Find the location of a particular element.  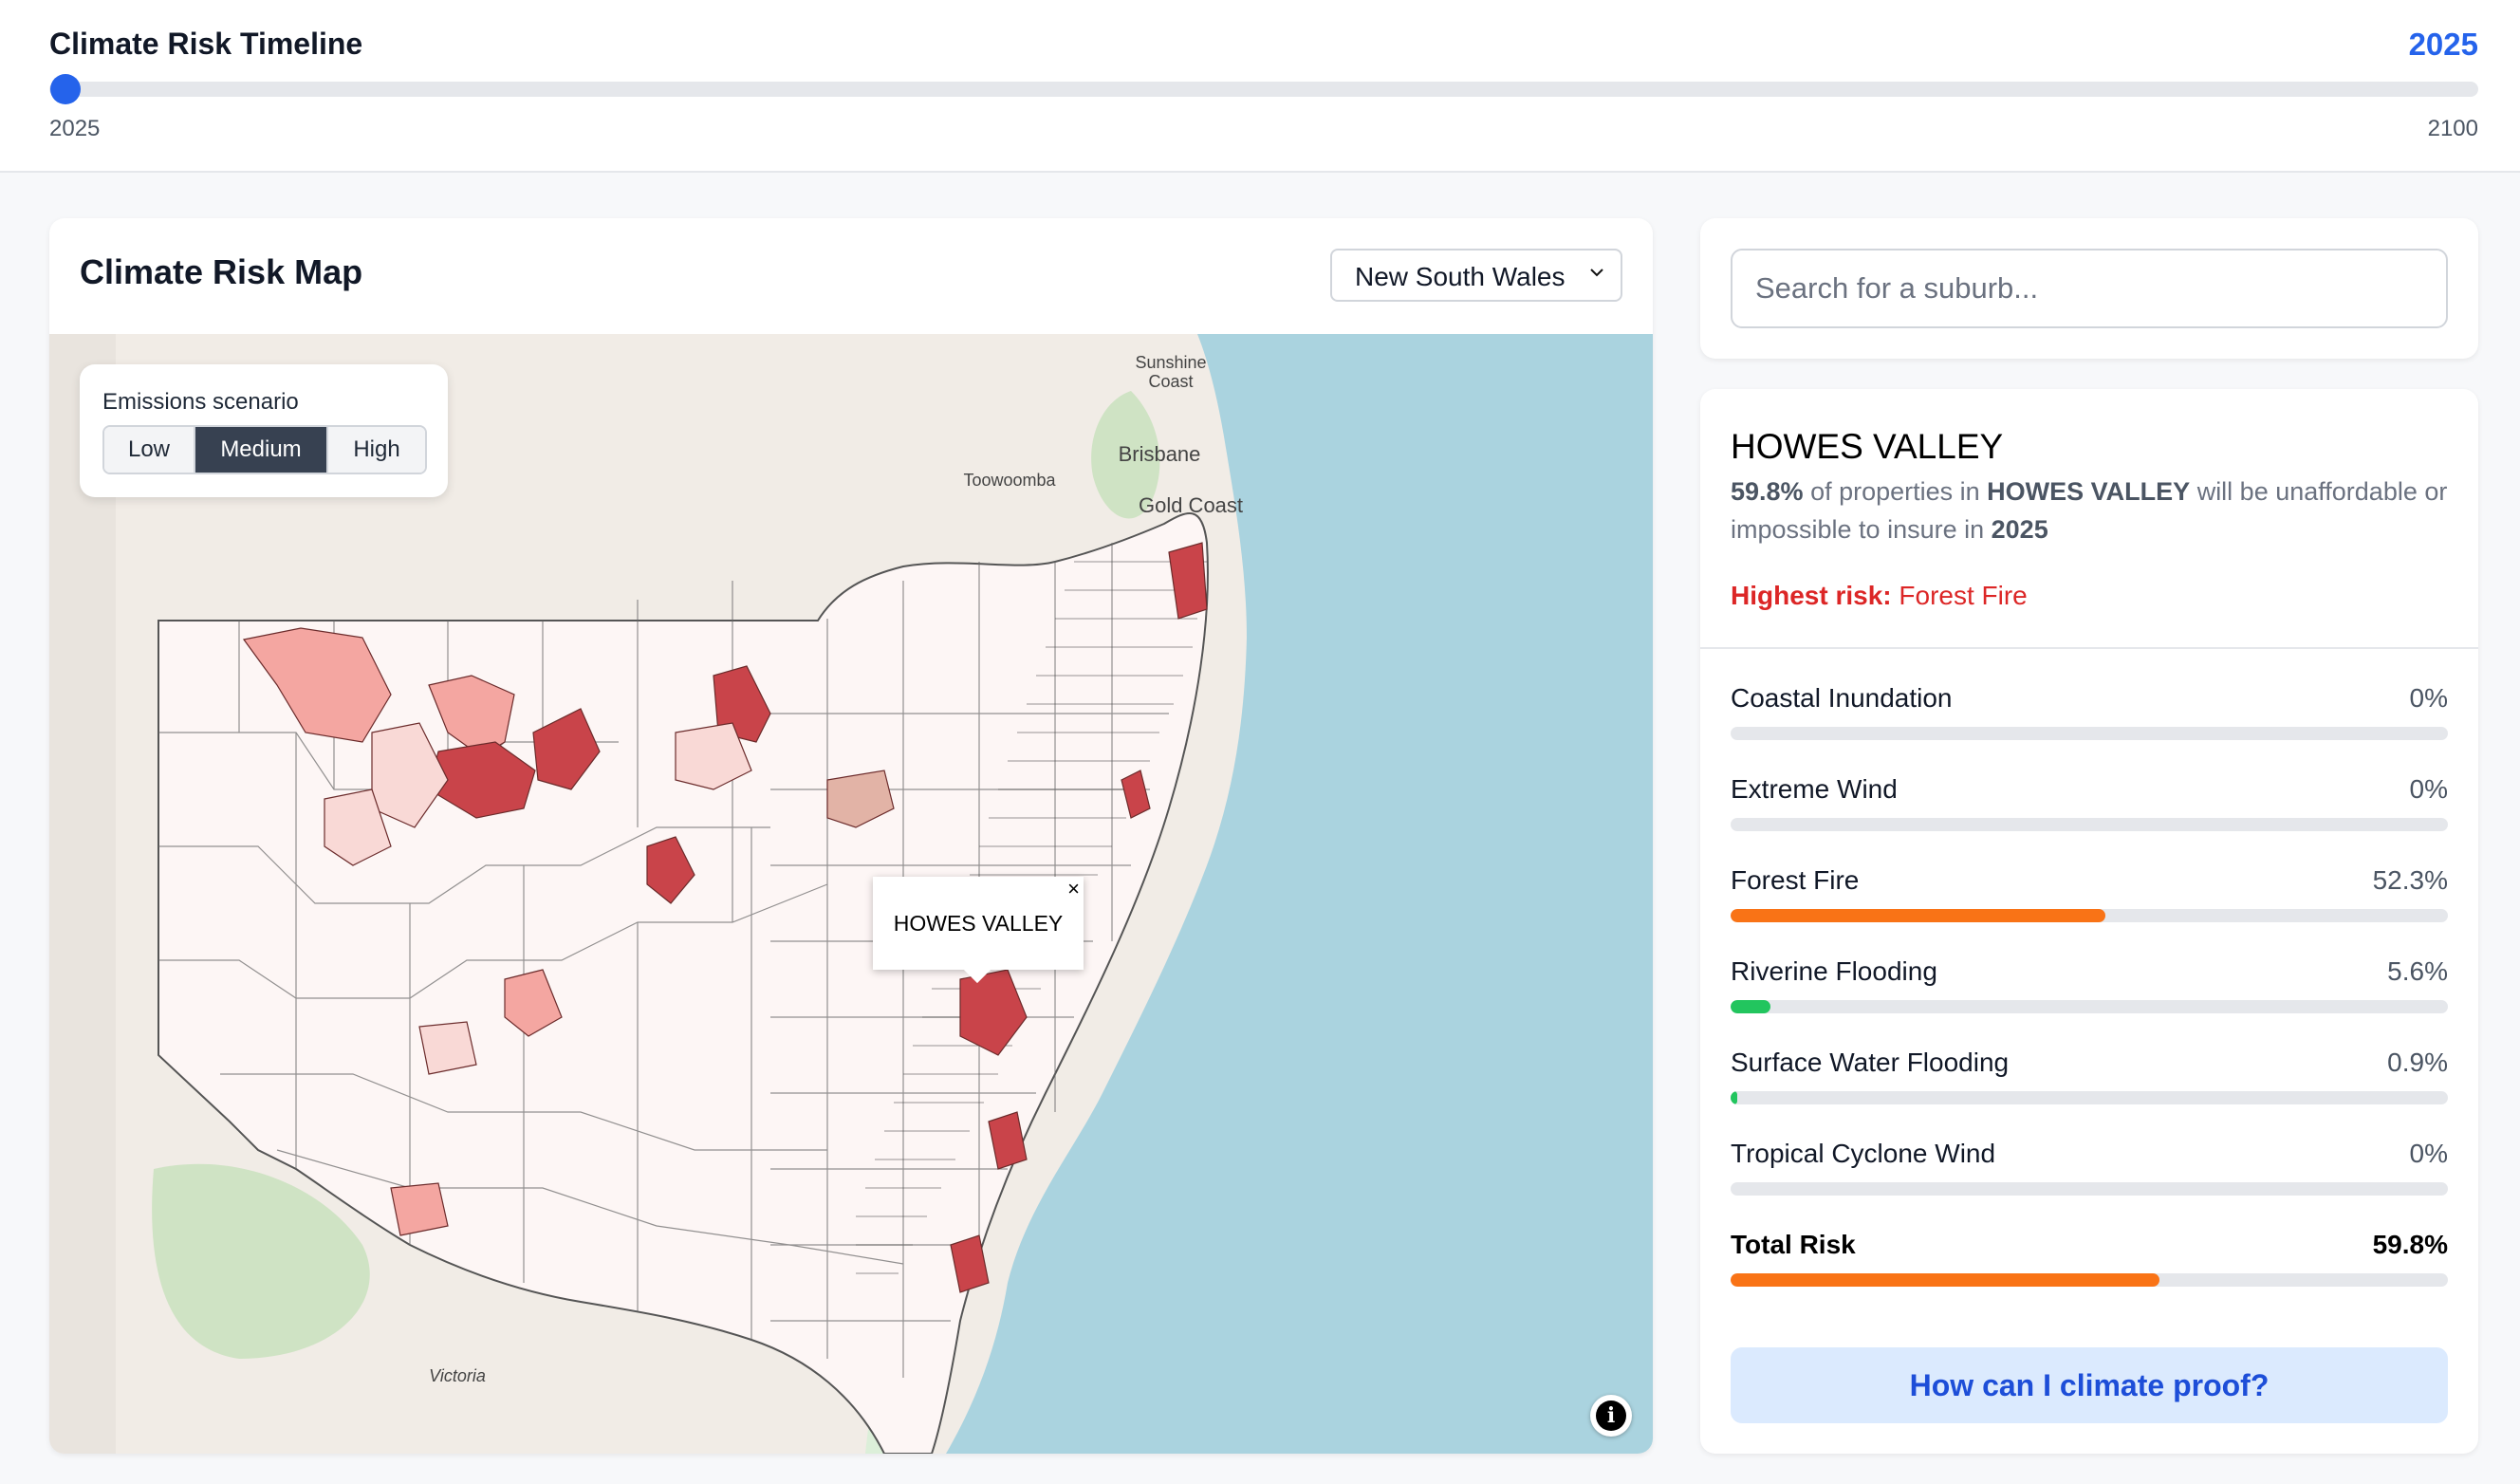

slider-min-label: 2025 is located at coordinates (75, 128).